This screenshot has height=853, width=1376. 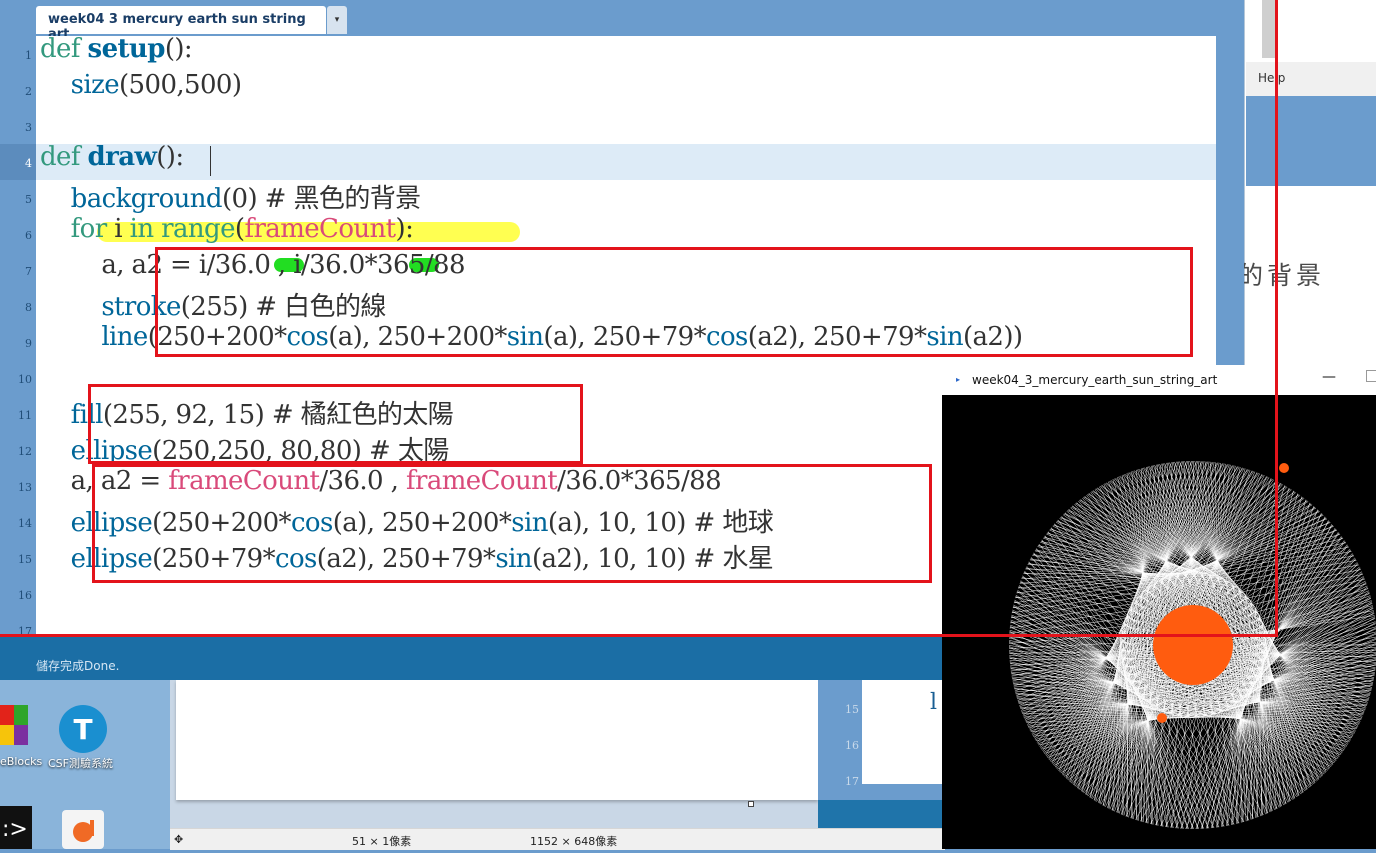 I want to click on earth-circle, so click(x=1284, y=468).